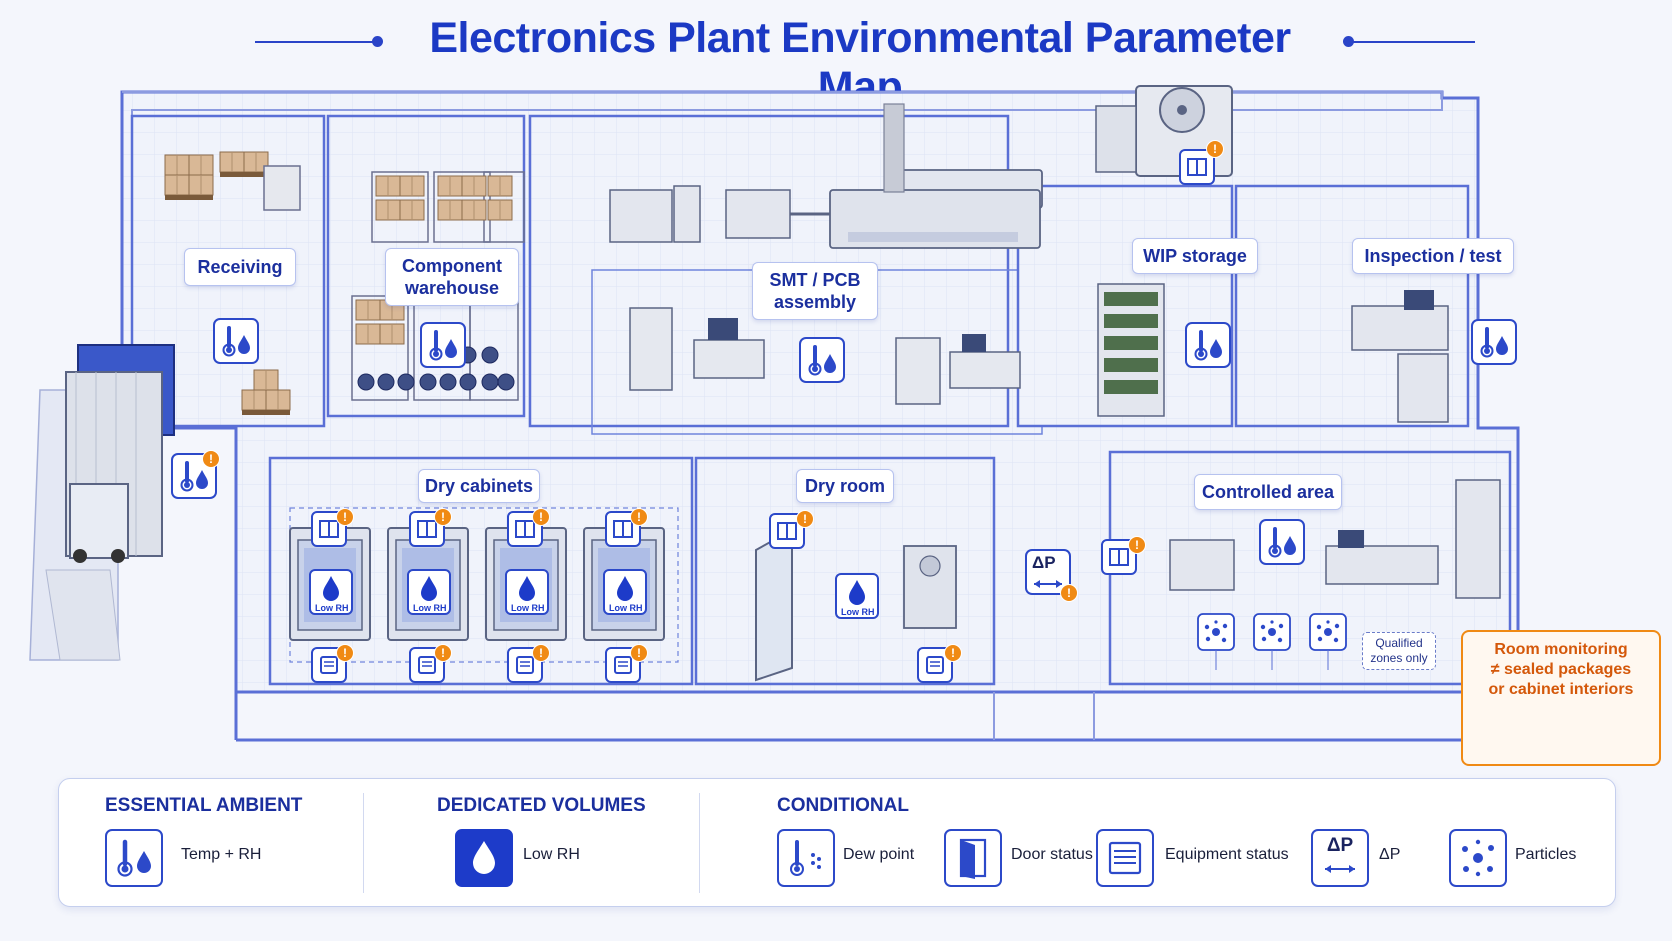 The width and height of the screenshot is (1672, 941). Describe the element at coordinates (240, 267) in the screenshot. I see `zone-label-receiving: Receiving` at that location.